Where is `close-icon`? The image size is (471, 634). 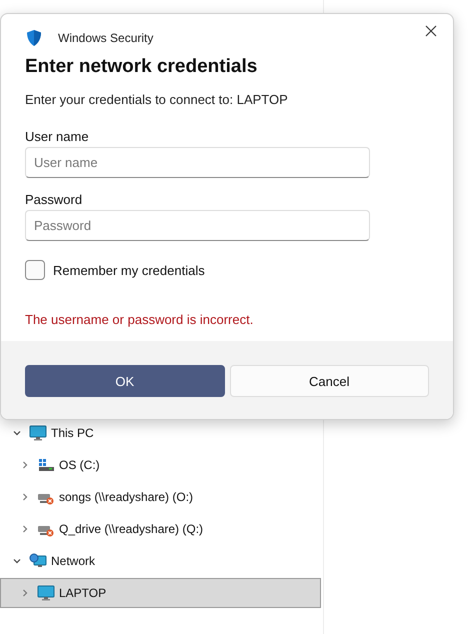 close-icon is located at coordinates (431, 31).